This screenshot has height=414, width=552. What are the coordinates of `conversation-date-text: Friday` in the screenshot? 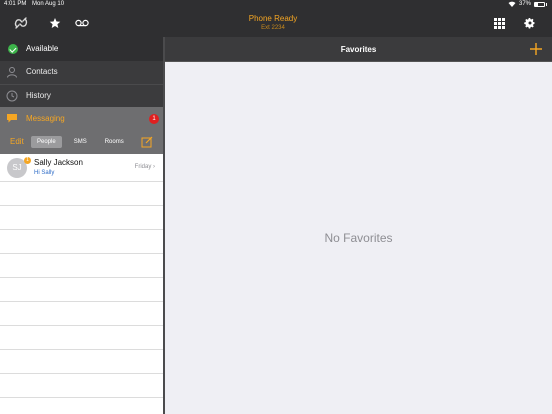 It's located at (143, 167).